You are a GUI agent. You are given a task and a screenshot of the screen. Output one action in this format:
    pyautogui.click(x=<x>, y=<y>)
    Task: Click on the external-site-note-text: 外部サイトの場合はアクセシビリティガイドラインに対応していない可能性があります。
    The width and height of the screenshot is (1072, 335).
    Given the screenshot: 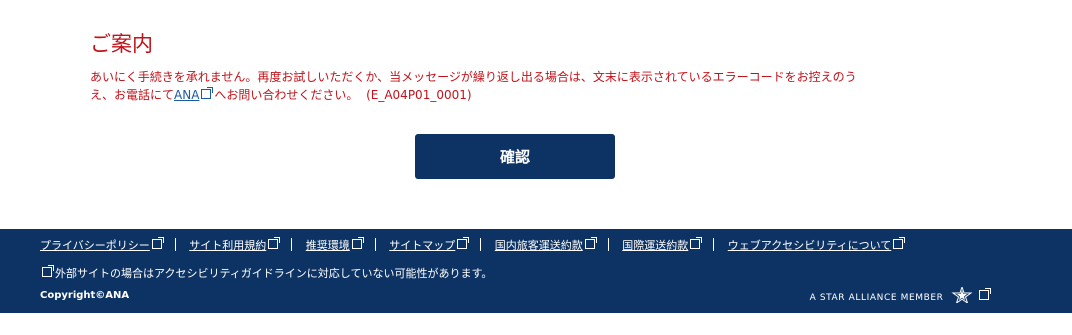 What is the action you would take?
    pyautogui.click(x=274, y=273)
    